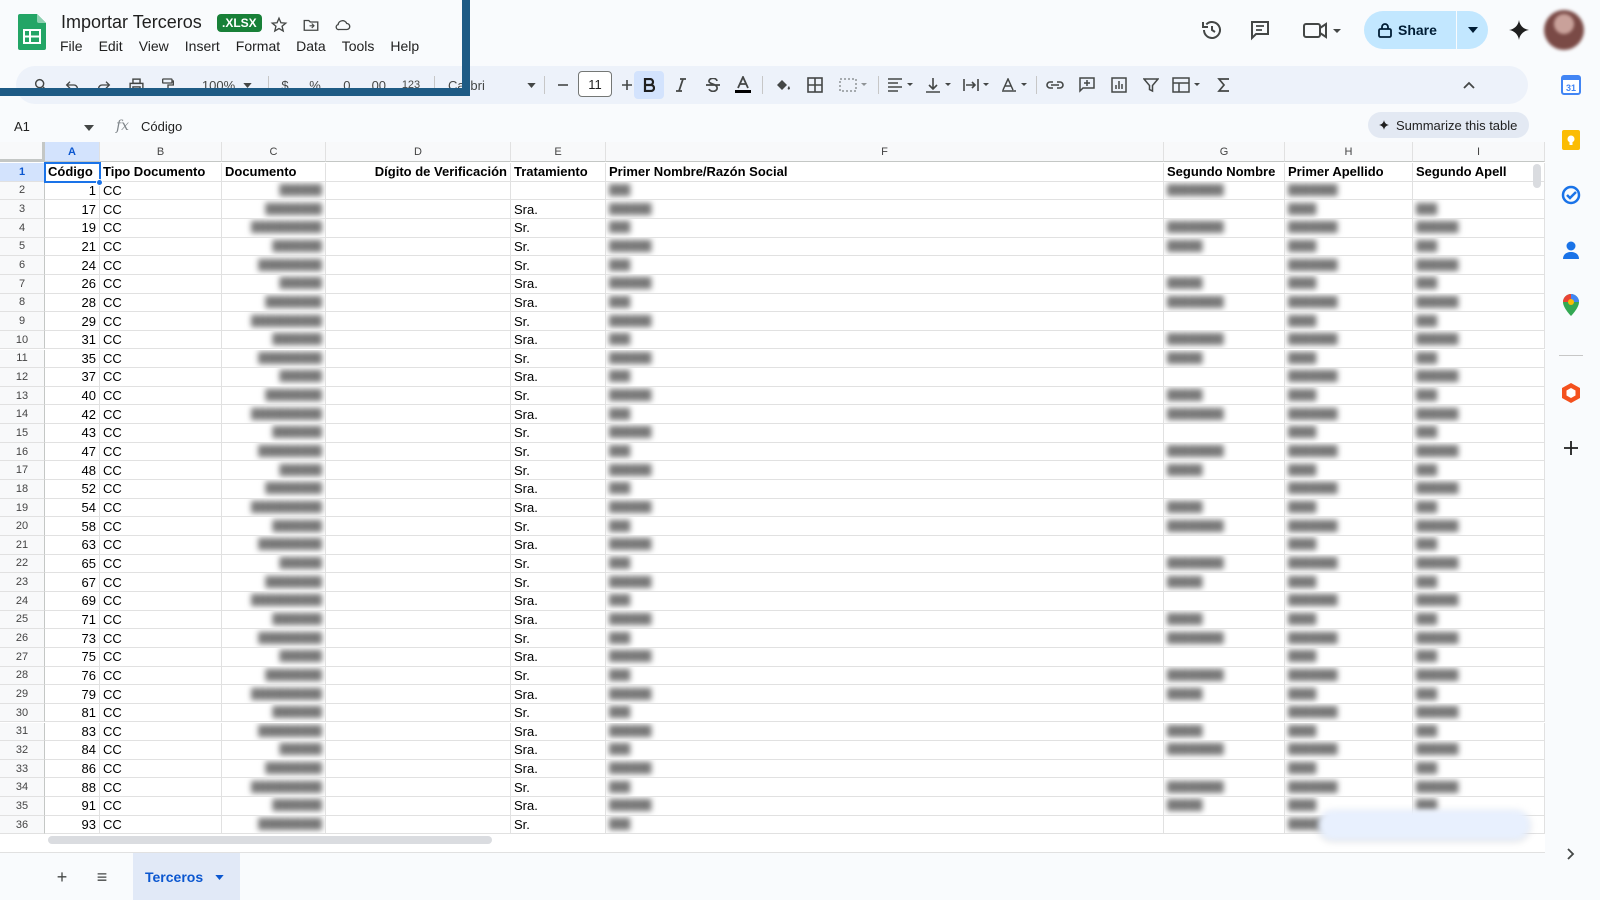 The height and width of the screenshot is (900, 1600). What do you see at coordinates (311, 25) in the screenshot?
I see `move-folder-icon` at bounding box center [311, 25].